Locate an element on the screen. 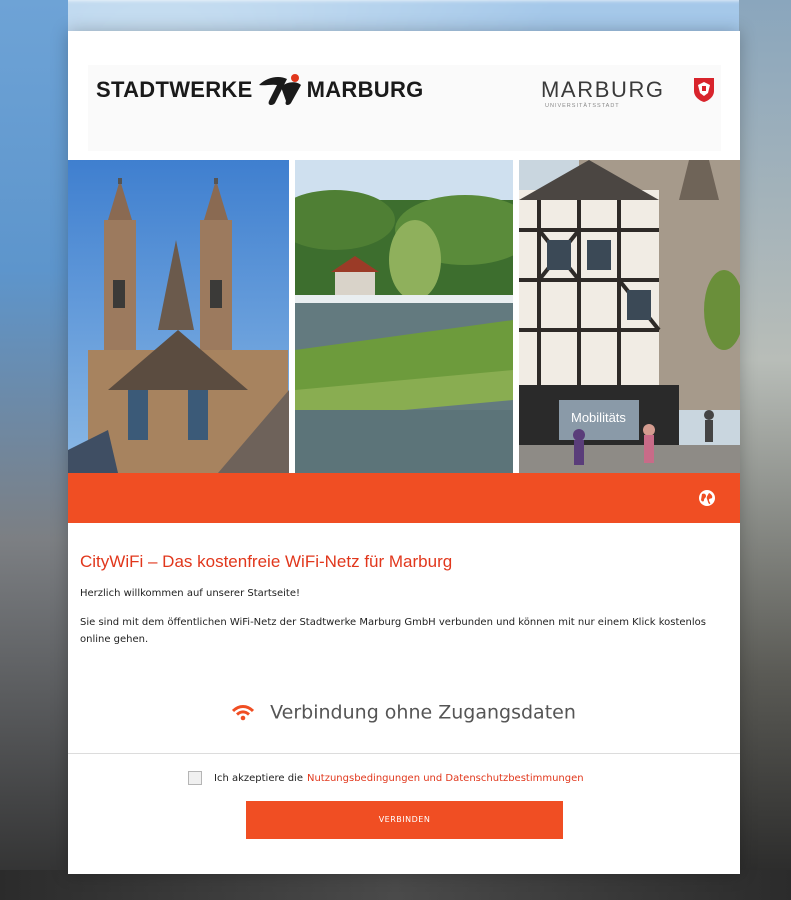 This screenshot has width=791, height=900. background-left-strip is located at coordinates (34, 450).